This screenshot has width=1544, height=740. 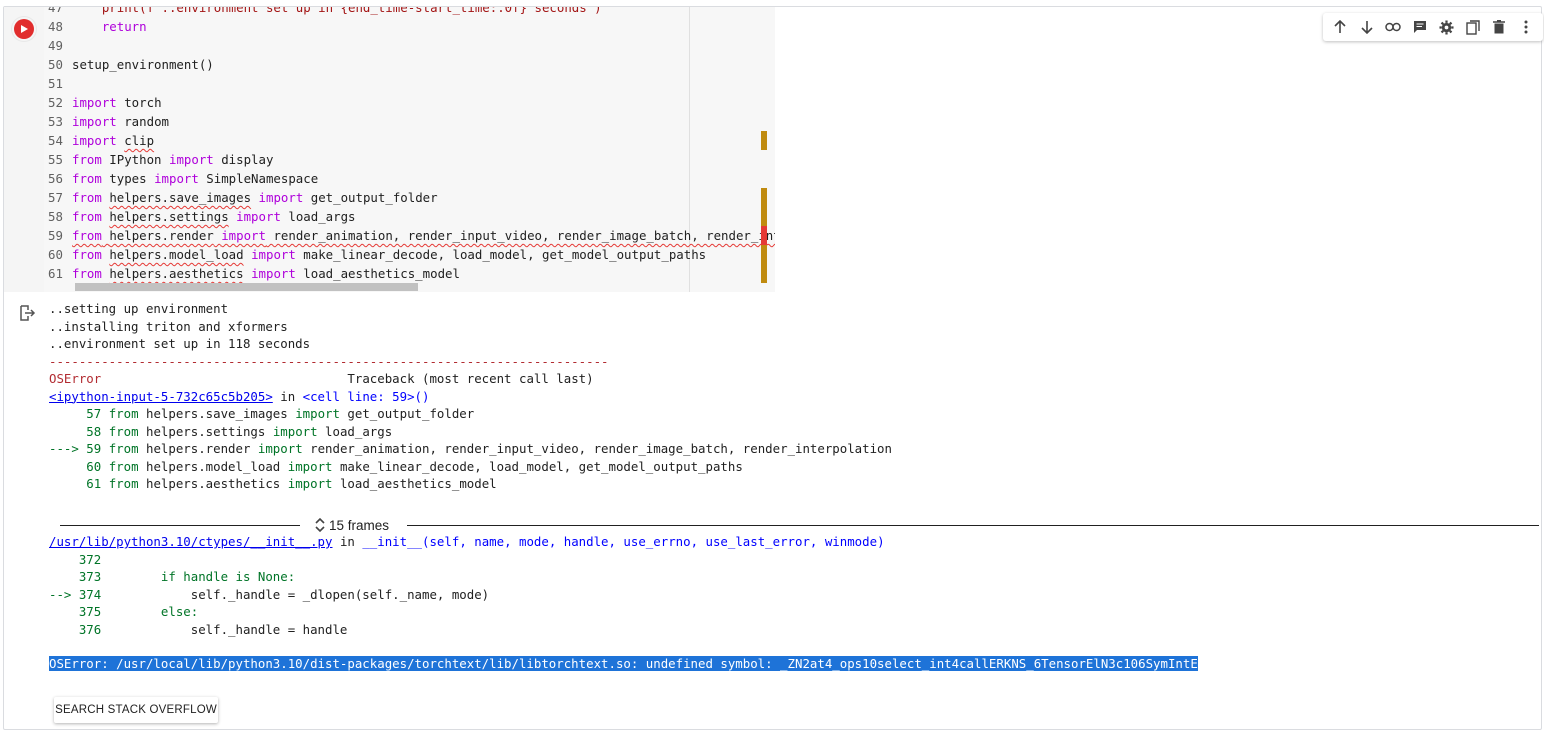 I want to click on warning-marker, so click(x=764, y=140).